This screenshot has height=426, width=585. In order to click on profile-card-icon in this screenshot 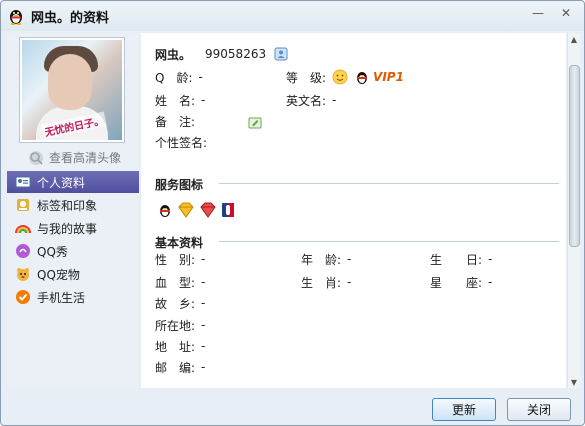, I will do `click(23, 182)`.